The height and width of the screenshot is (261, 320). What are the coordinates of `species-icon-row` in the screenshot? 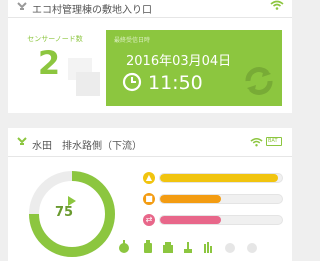 It's located at (204, 248).